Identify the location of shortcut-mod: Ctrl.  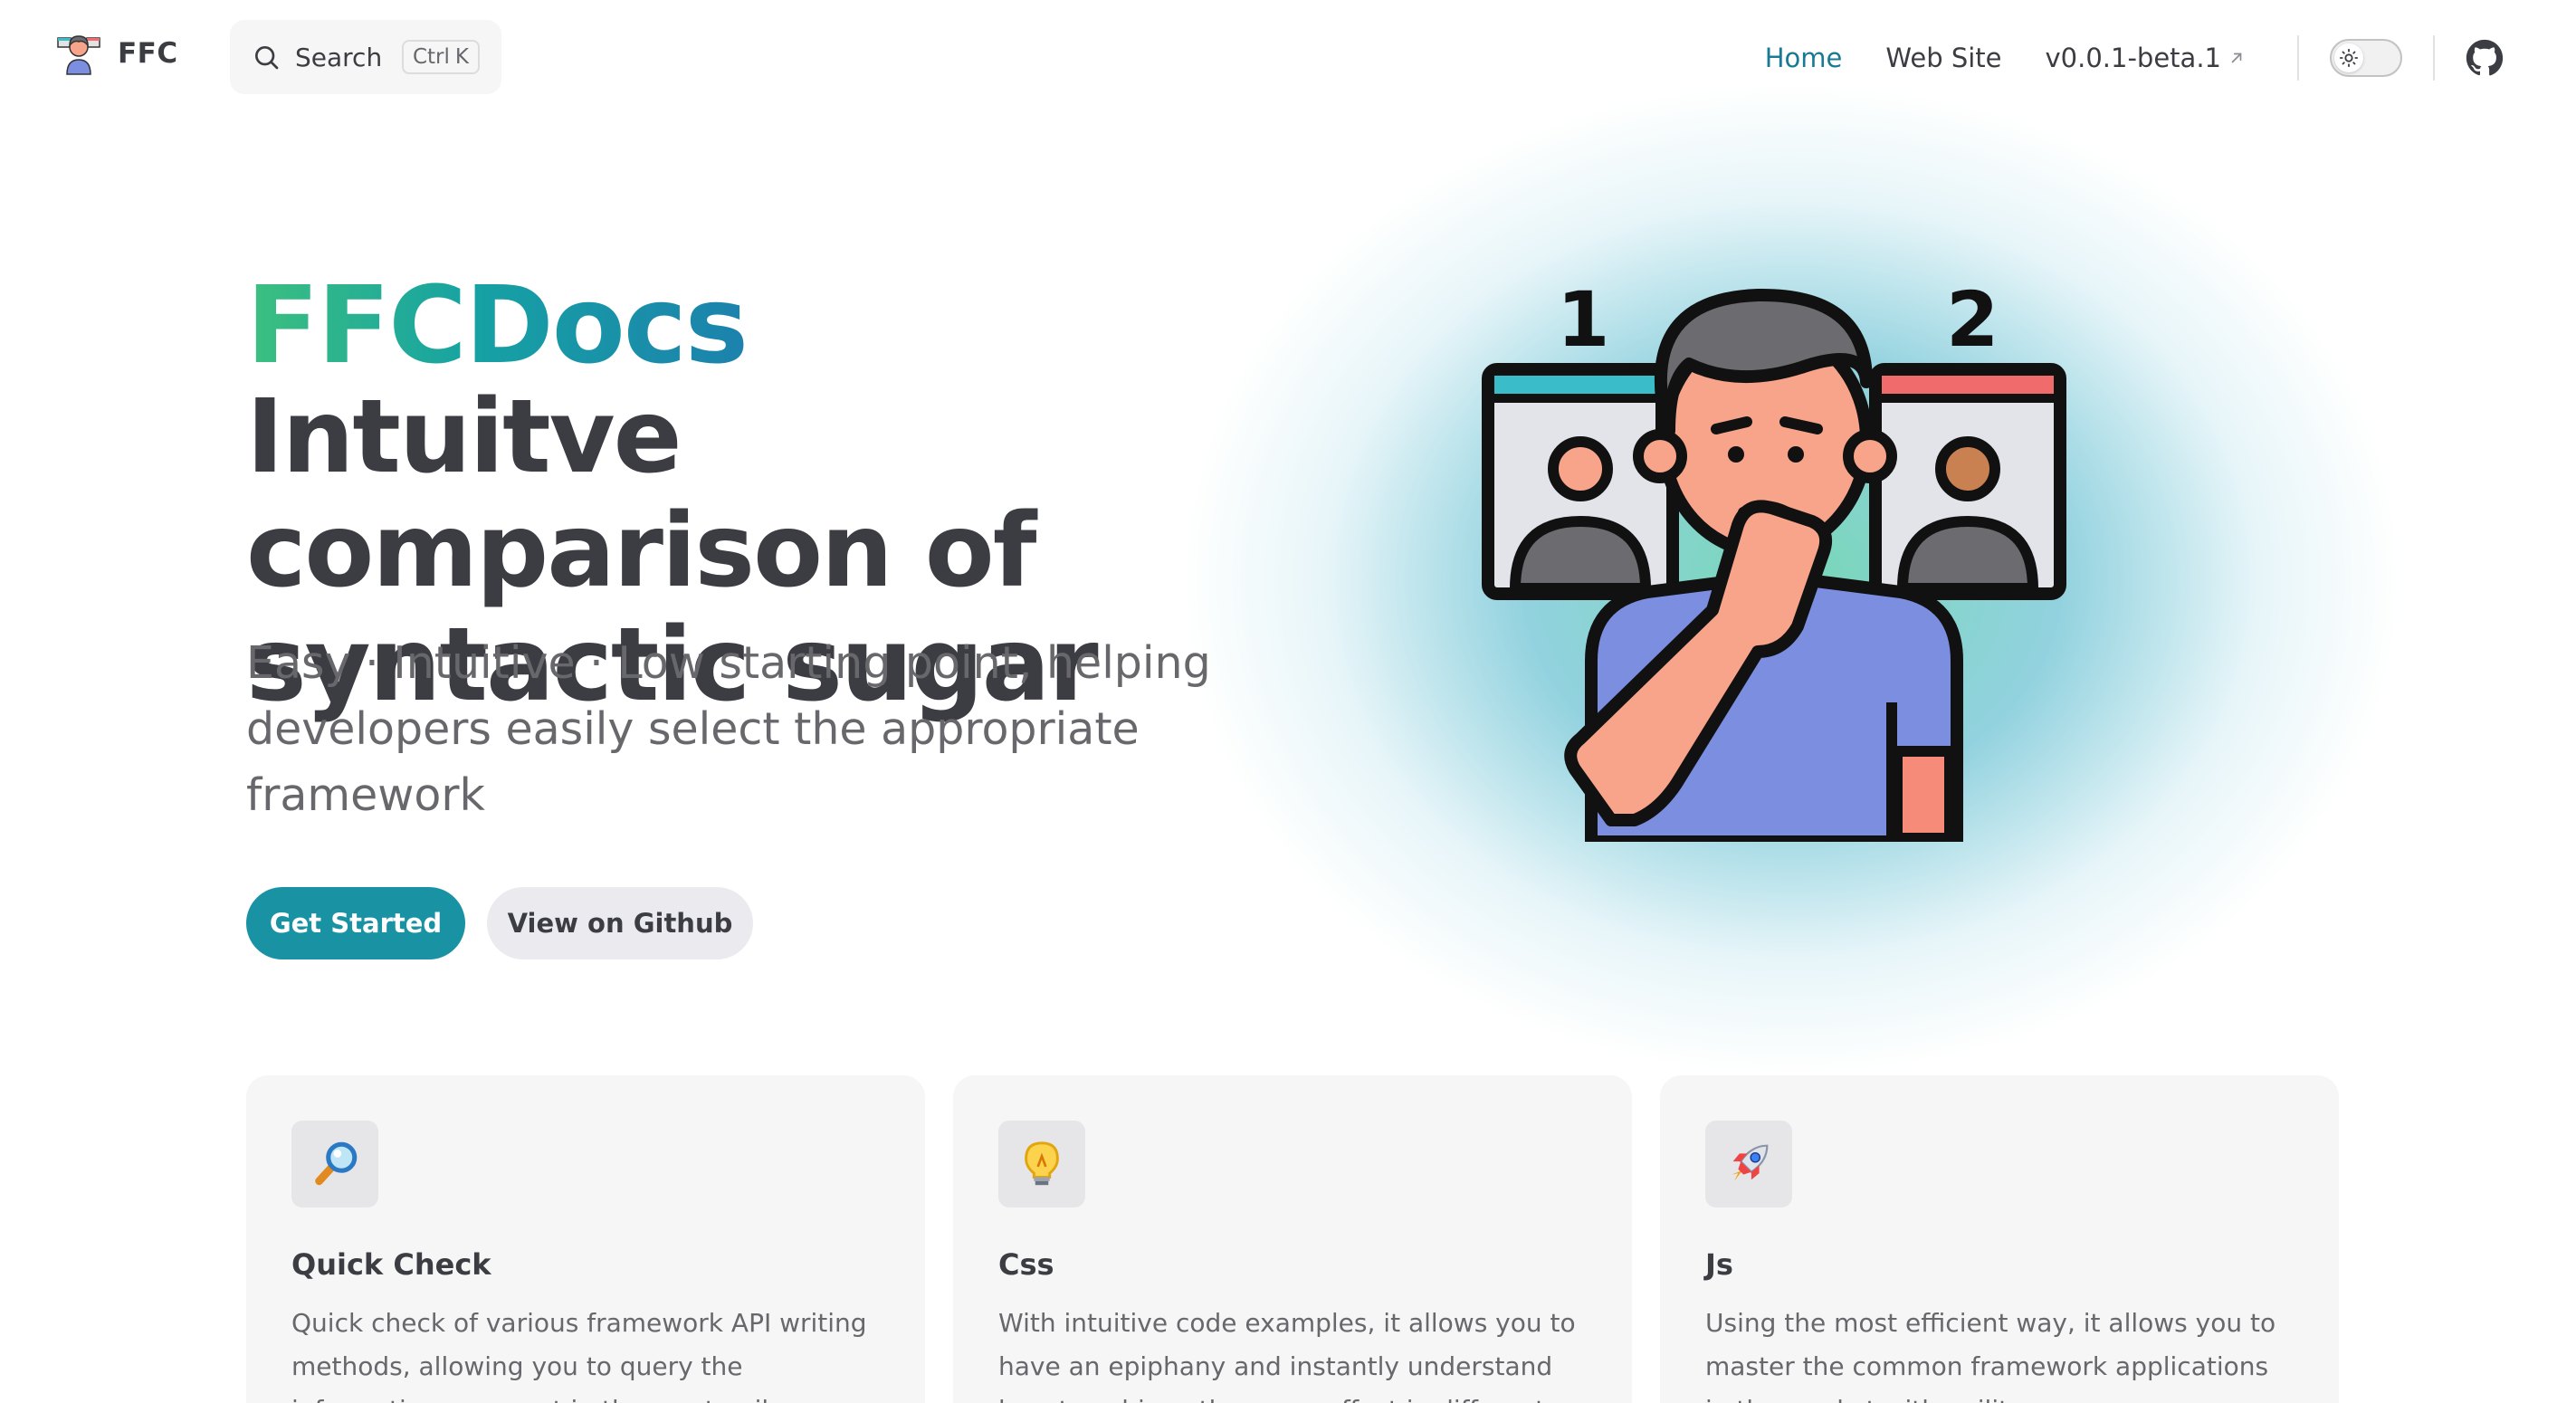
(431, 57).